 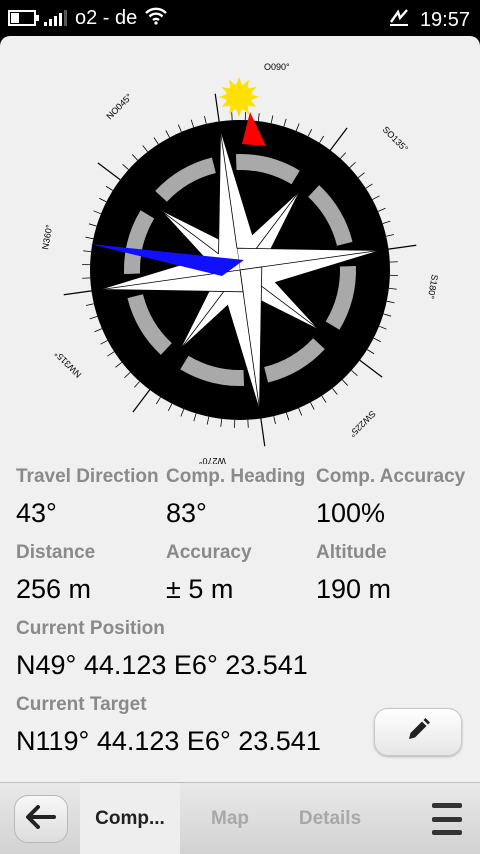 I want to click on compass-label-ne: NO045°, so click(x=119, y=106).